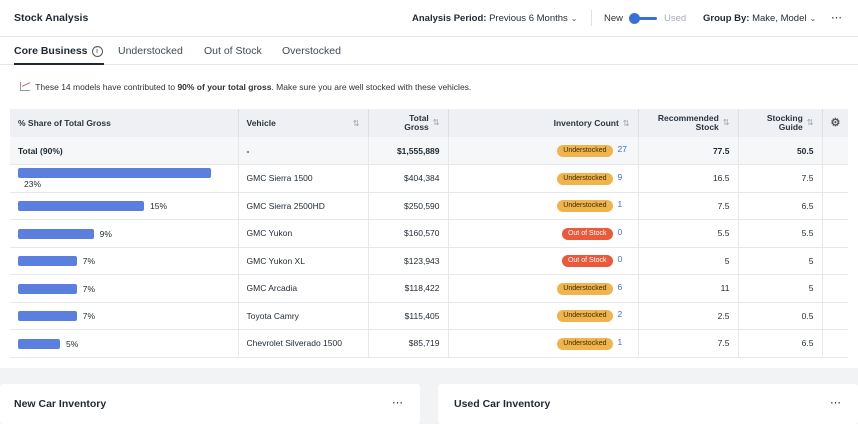  I want to click on new-car-inventory-panel: New Car Inventory ⋯, so click(210, 404).